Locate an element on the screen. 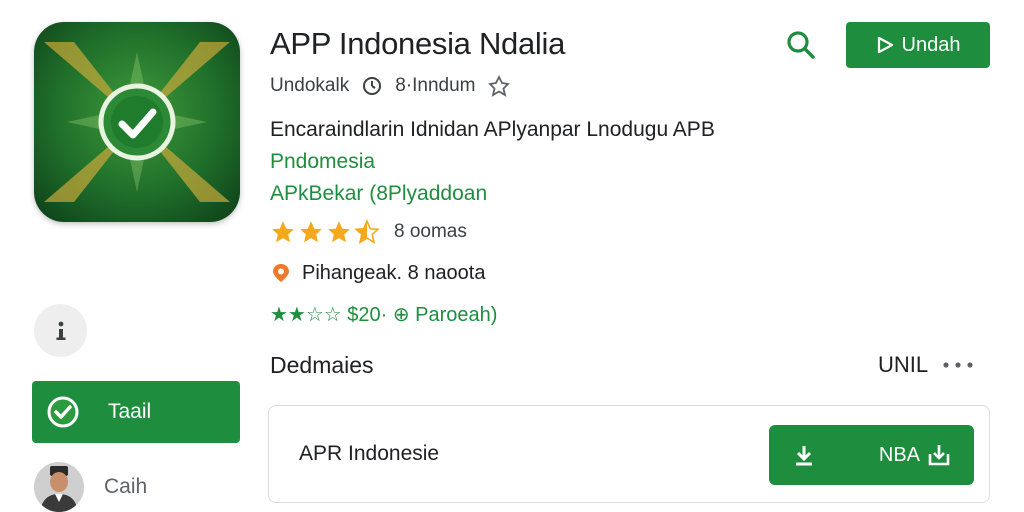 This screenshot has height=512, width=1024. half-star-icon is located at coordinates (367, 231).